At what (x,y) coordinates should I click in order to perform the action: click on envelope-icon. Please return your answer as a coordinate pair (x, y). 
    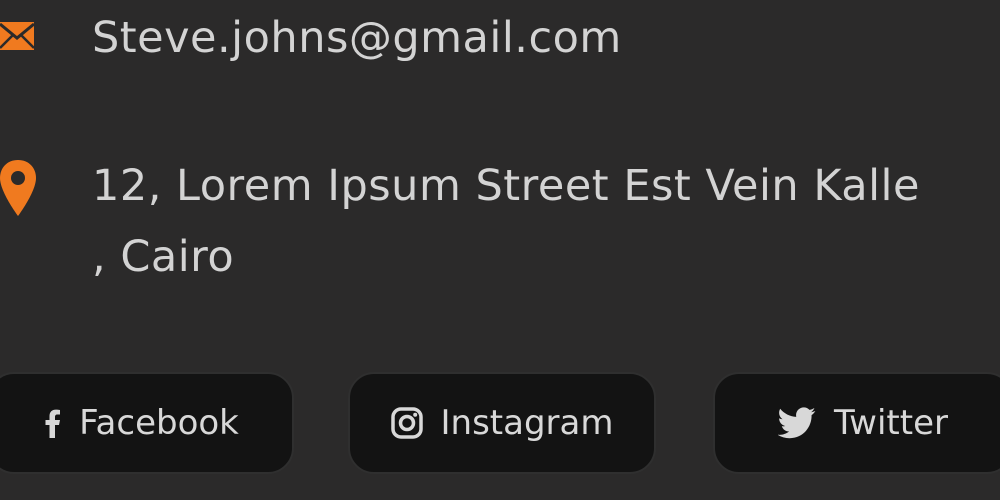
    Looking at the image, I should click on (17, 36).